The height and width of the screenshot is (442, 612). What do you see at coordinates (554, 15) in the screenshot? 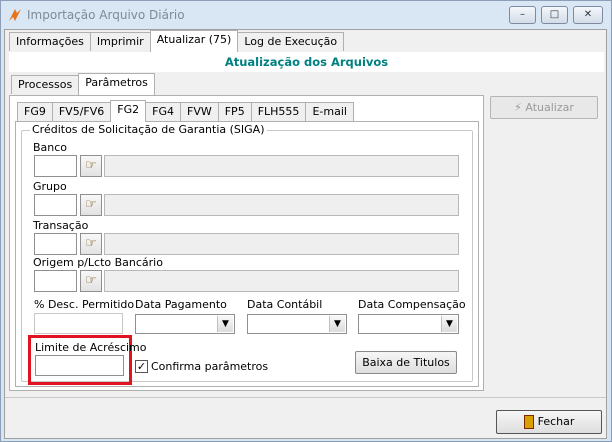
I see `maximize-button: □` at bounding box center [554, 15].